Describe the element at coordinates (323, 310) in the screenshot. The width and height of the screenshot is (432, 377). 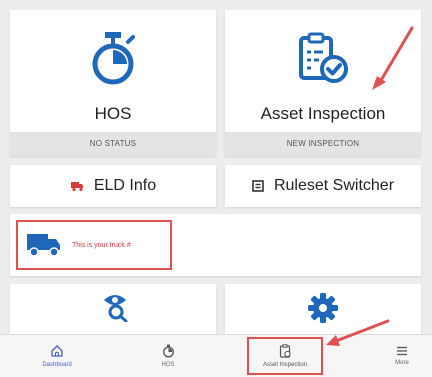
I see `gear-icon` at that location.